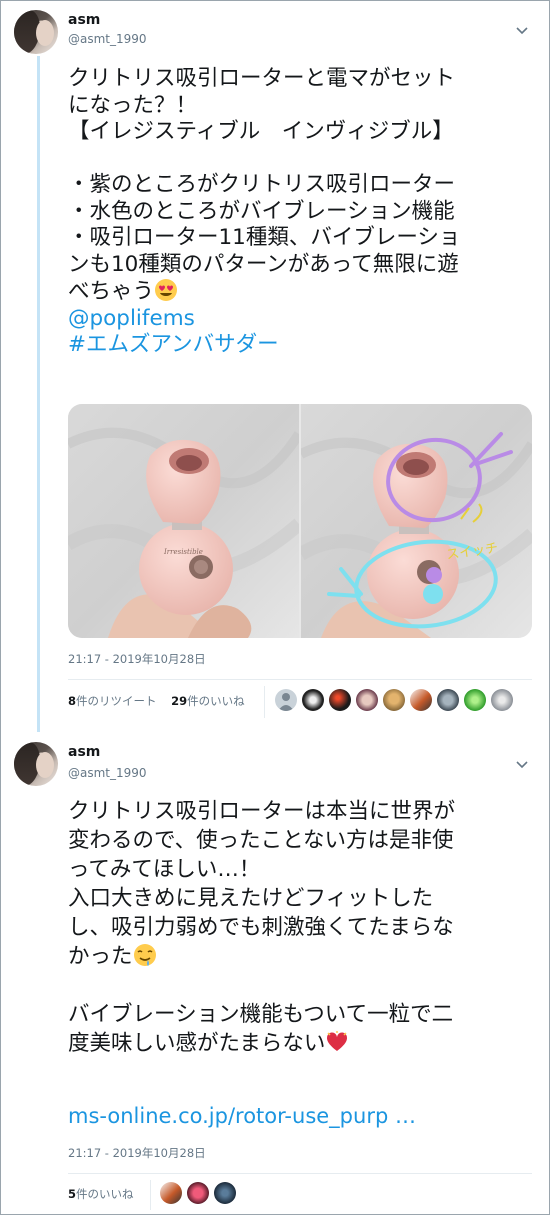 Image resolution: width=550 pixels, height=1215 pixels. Describe the element at coordinates (303, 319) in the screenshot. I see `mention-link: @poplifems` at that location.